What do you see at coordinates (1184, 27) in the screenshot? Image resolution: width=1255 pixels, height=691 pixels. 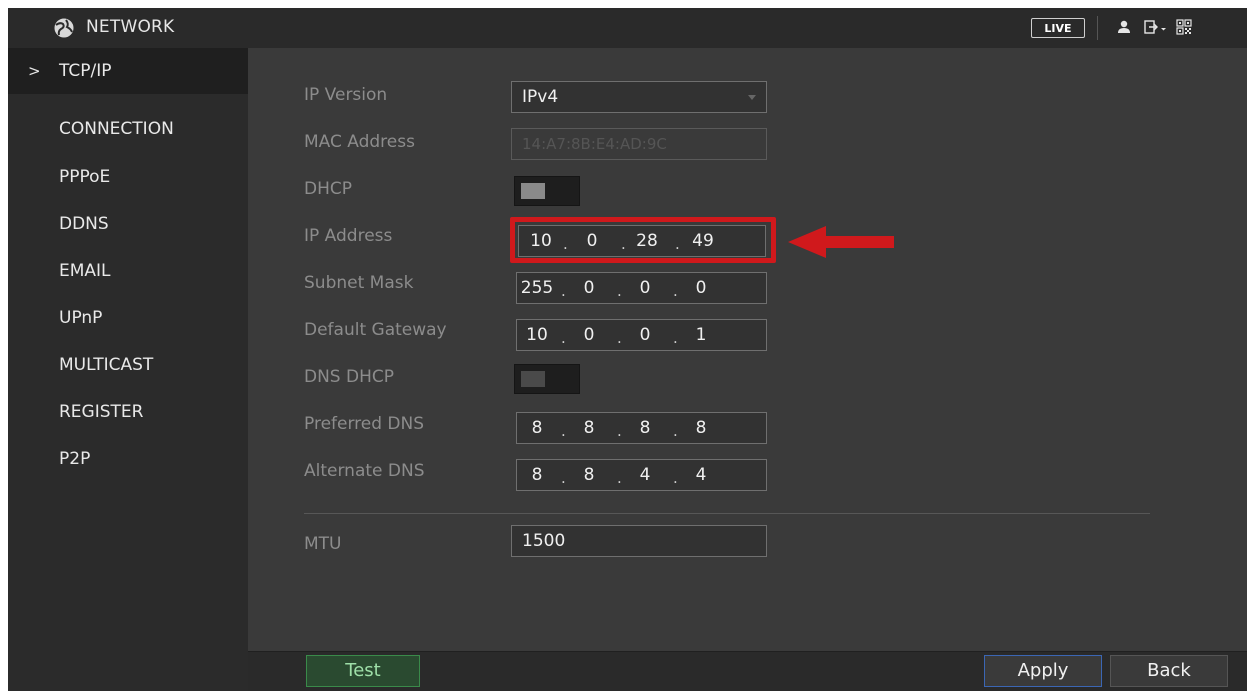 I see `qr-code-icon` at bounding box center [1184, 27].